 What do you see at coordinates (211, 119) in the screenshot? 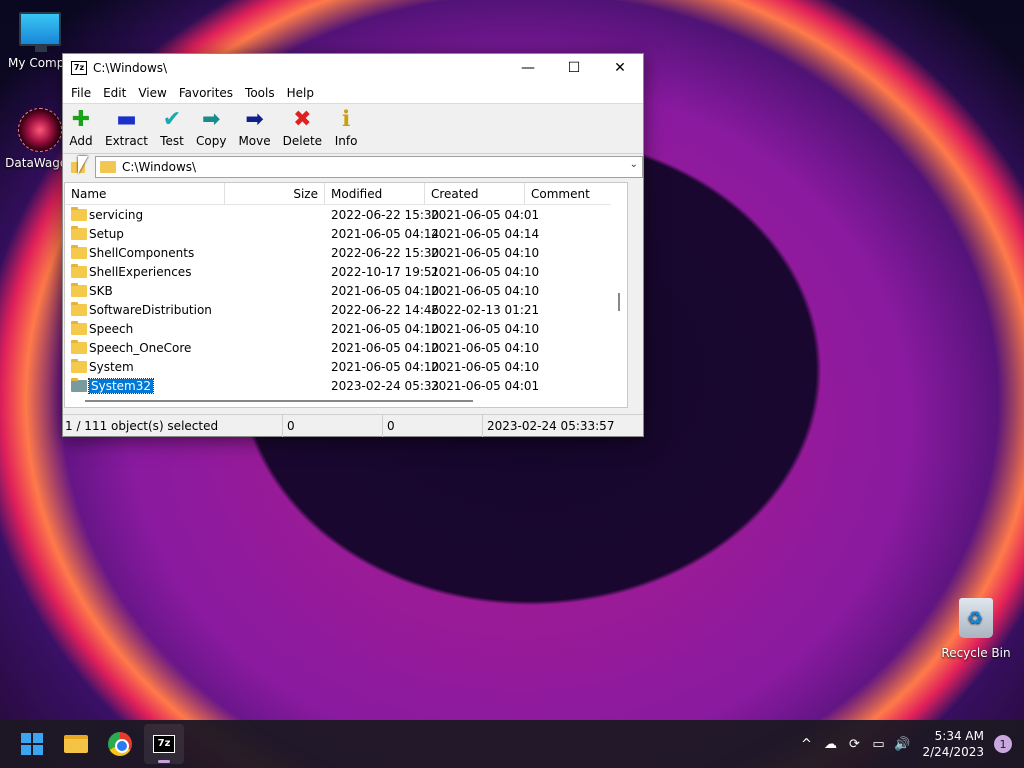
I see `copy-arrow-icon: ➡` at bounding box center [211, 119].